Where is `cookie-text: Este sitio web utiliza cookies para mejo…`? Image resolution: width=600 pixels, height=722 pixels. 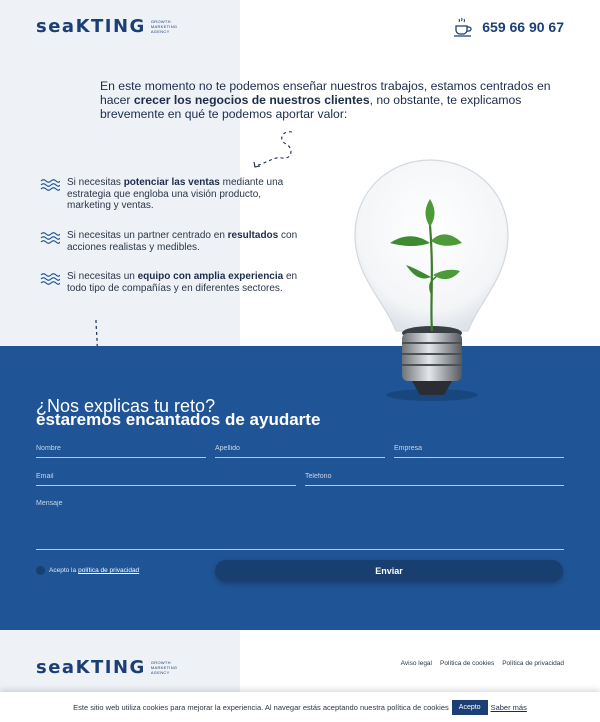 cookie-text: Este sitio web utiliza cookies para mejo… is located at coordinates (261, 707).